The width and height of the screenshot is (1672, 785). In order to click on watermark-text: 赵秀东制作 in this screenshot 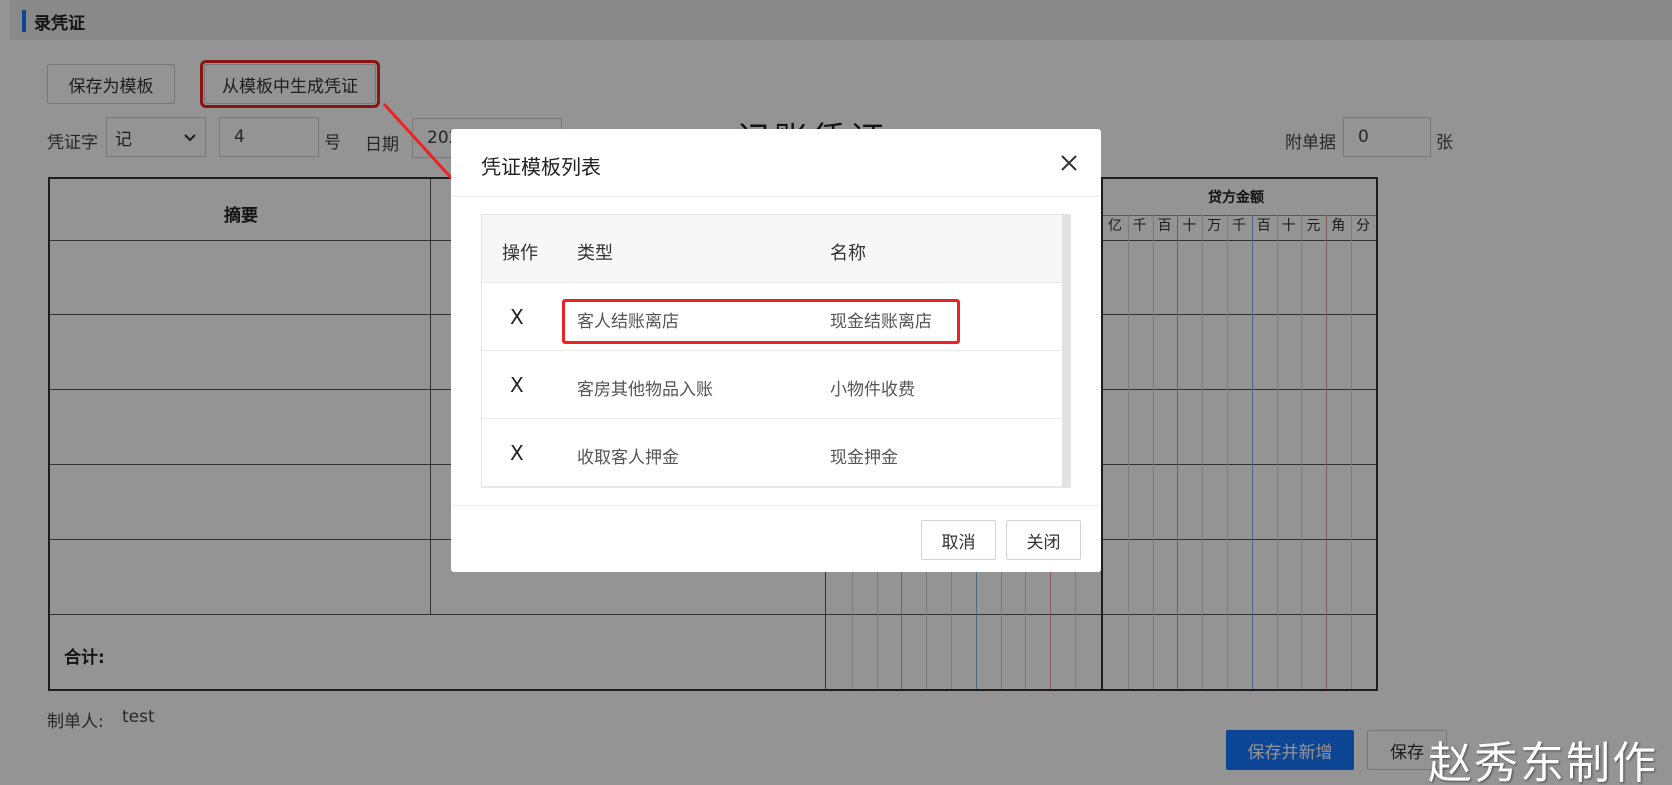, I will do `click(1543, 761)`.